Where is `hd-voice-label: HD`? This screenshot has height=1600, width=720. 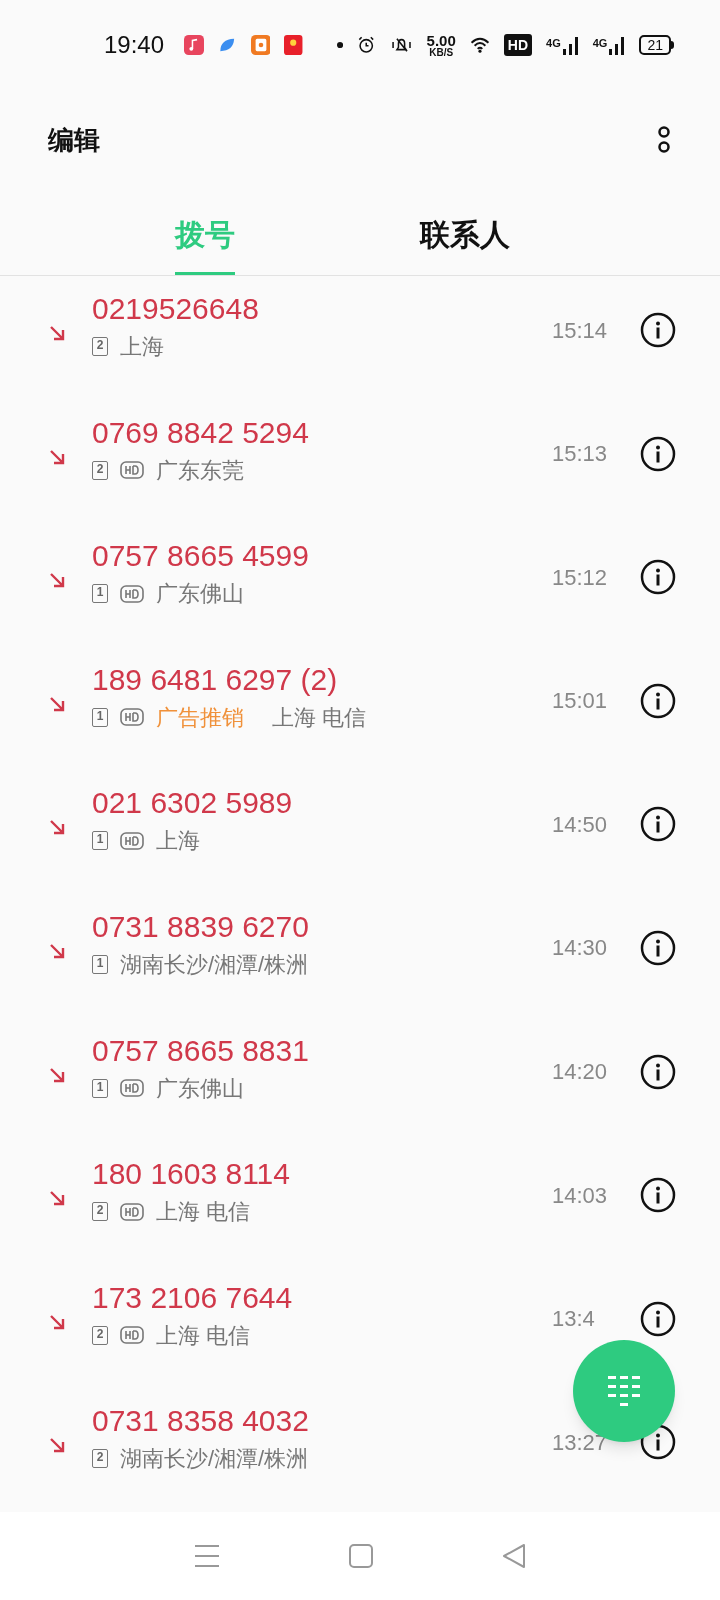 hd-voice-label: HD is located at coordinates (518, 45).